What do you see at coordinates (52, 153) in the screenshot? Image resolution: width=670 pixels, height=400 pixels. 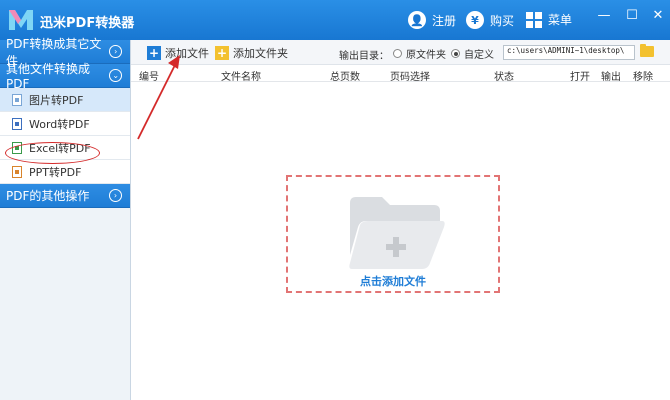 I see `annotation-circle` at bounding box center [52, 153].